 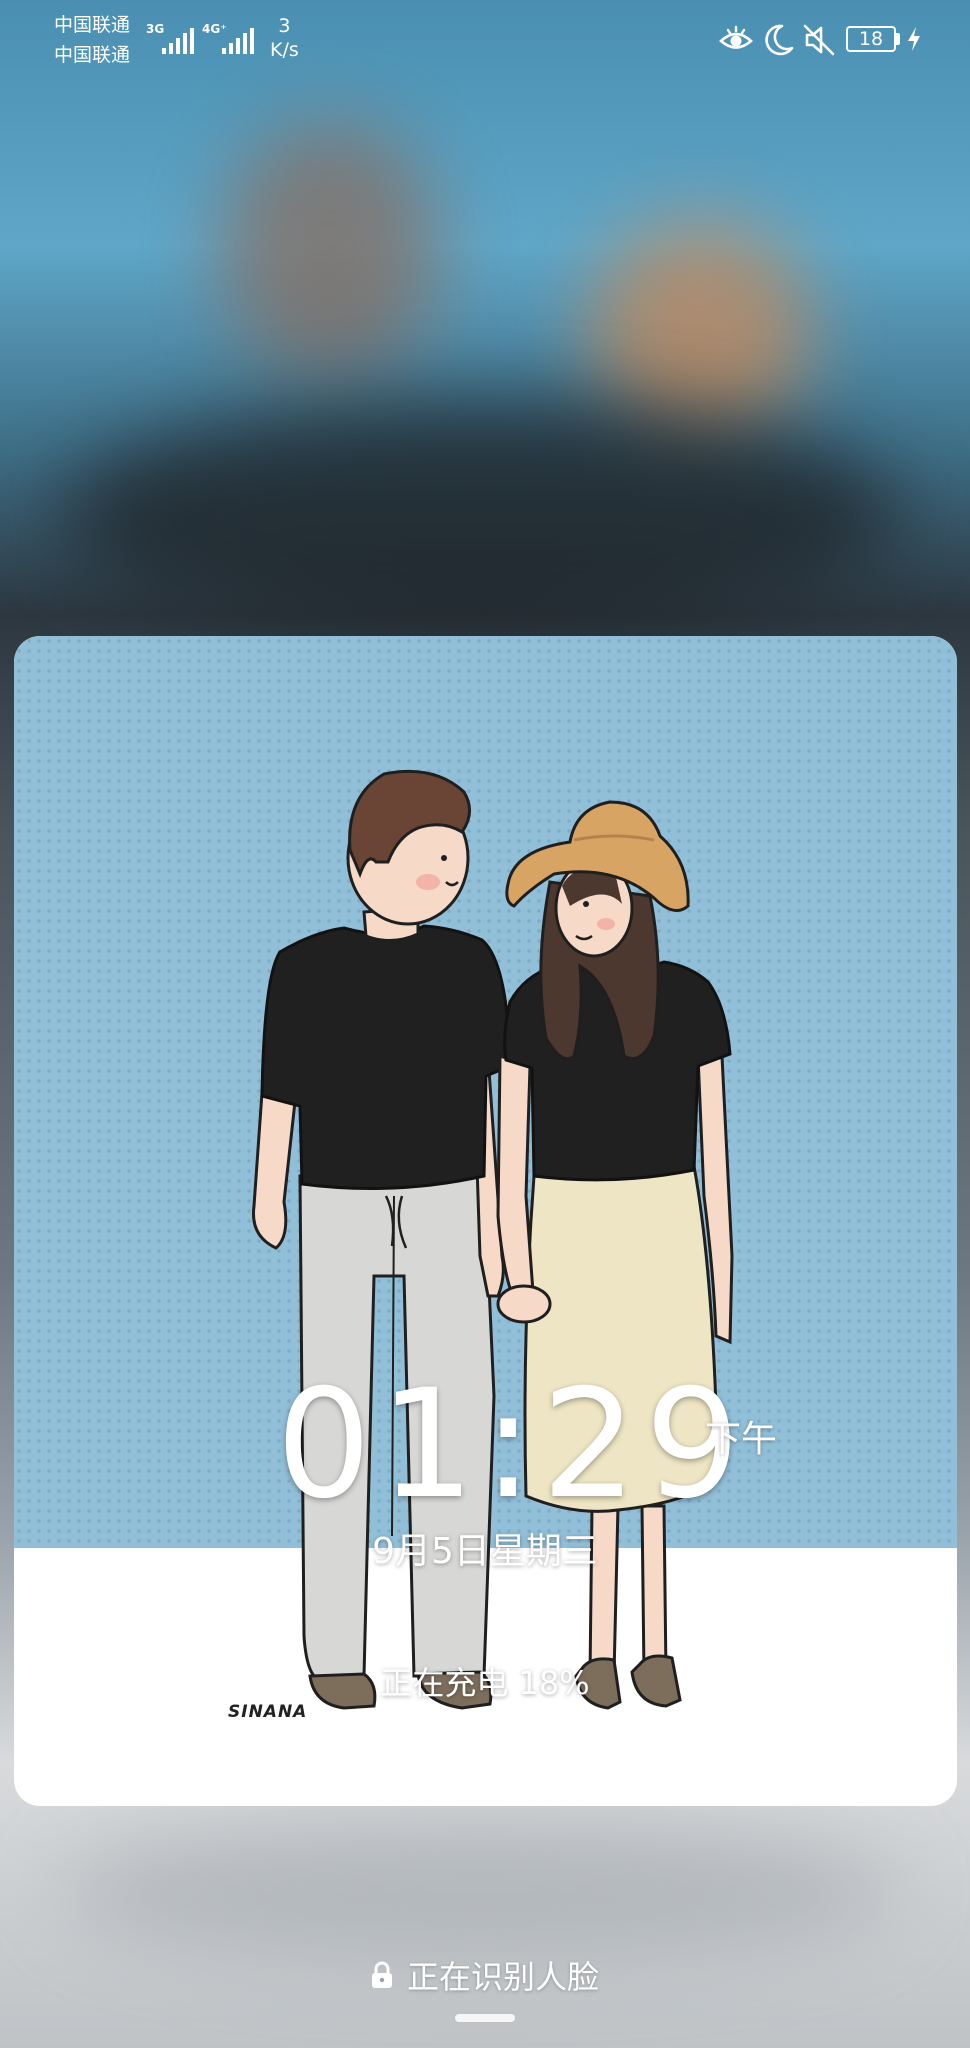 What do you see at coordinates (92, 25) in the screenshot?
I see `carrier-1: 中国联通` at bounding box center [92, 25].